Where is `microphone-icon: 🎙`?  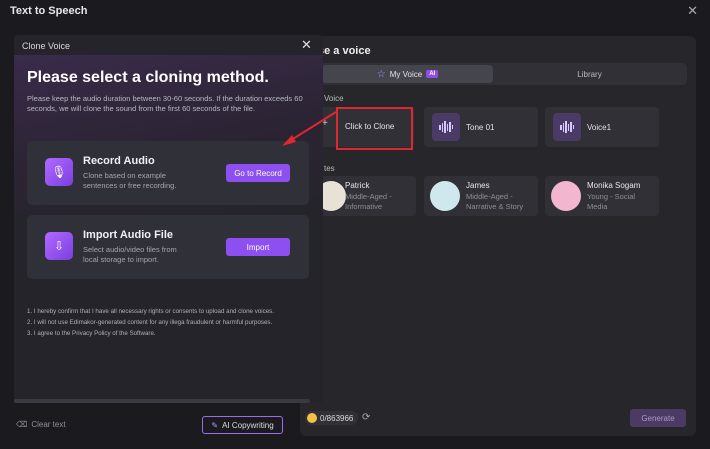 microphone-icon: 🎙 is located at coordinates (59, 172).